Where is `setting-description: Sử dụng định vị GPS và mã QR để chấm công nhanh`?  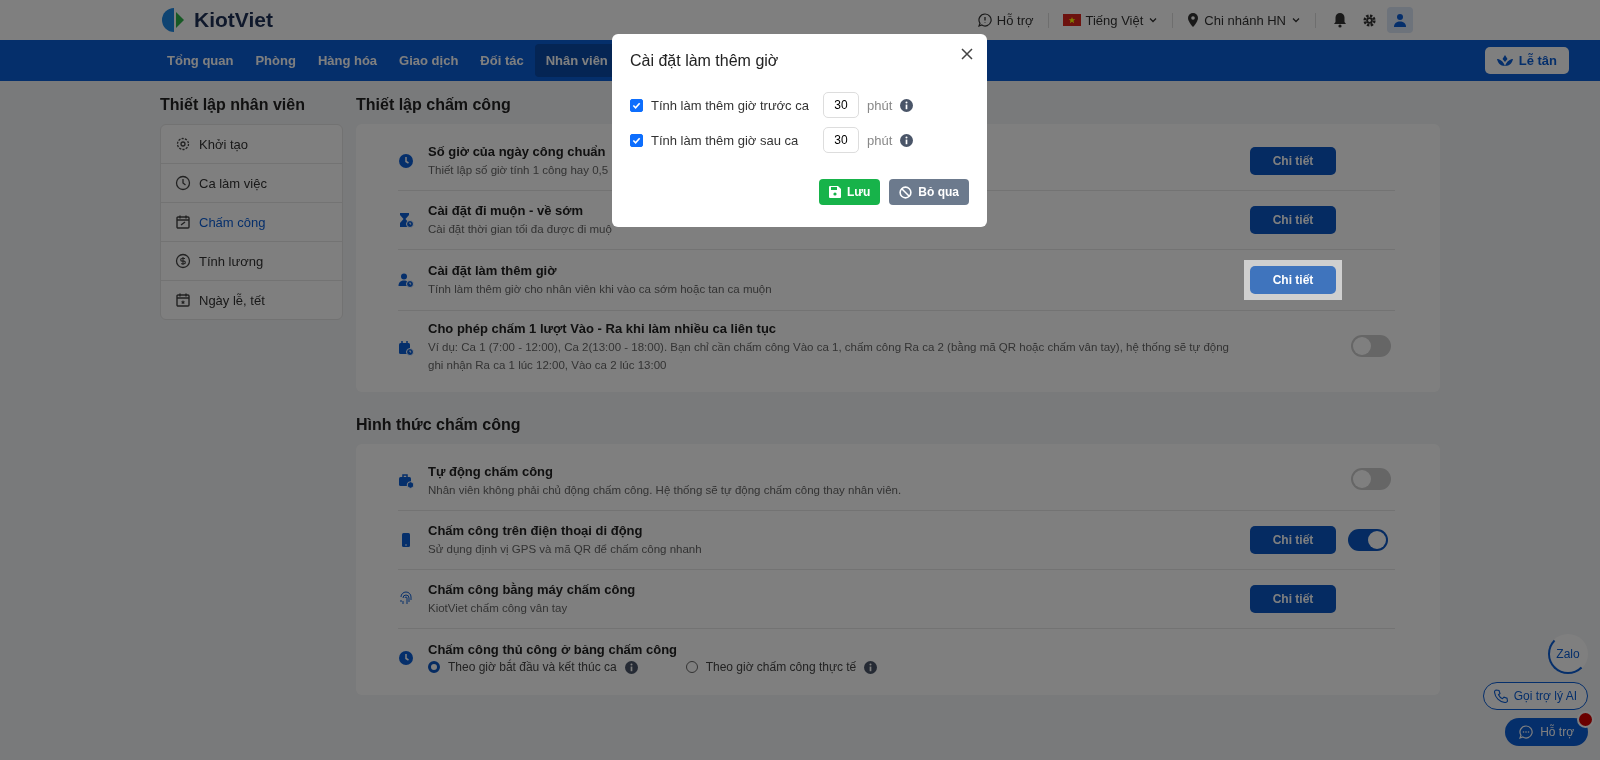 setting-description: Sử dụng định vị GPS và mã QR để chấm công nhanh is located at coordinates (565, 549).